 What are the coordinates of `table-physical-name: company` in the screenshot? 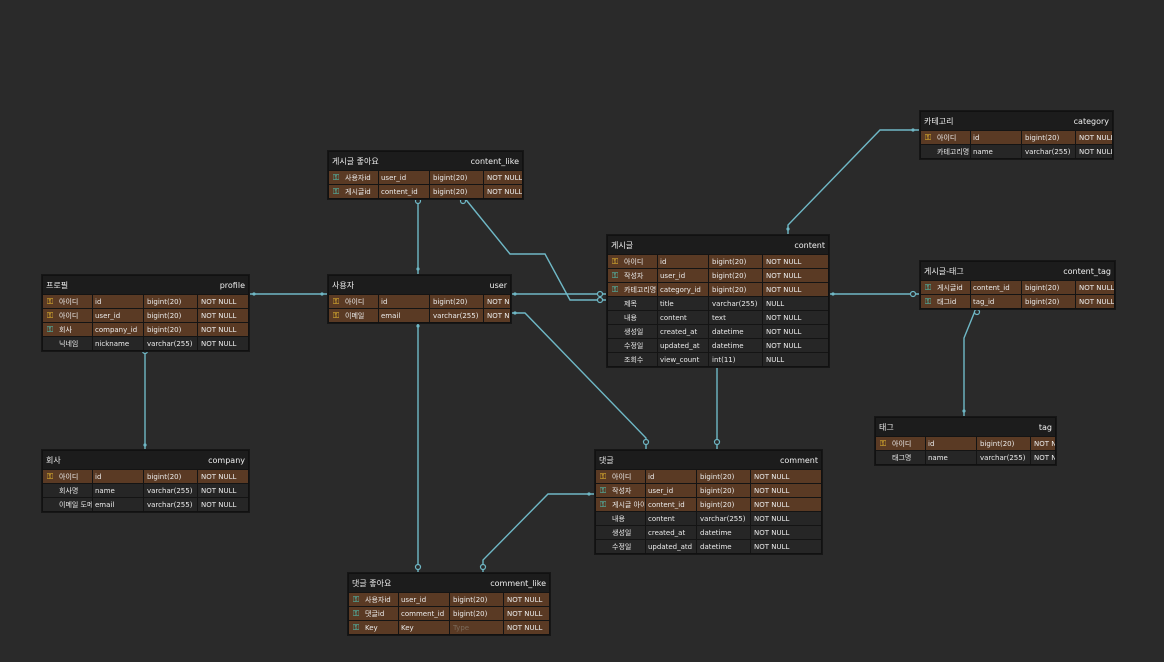 It's located at (226, 460).